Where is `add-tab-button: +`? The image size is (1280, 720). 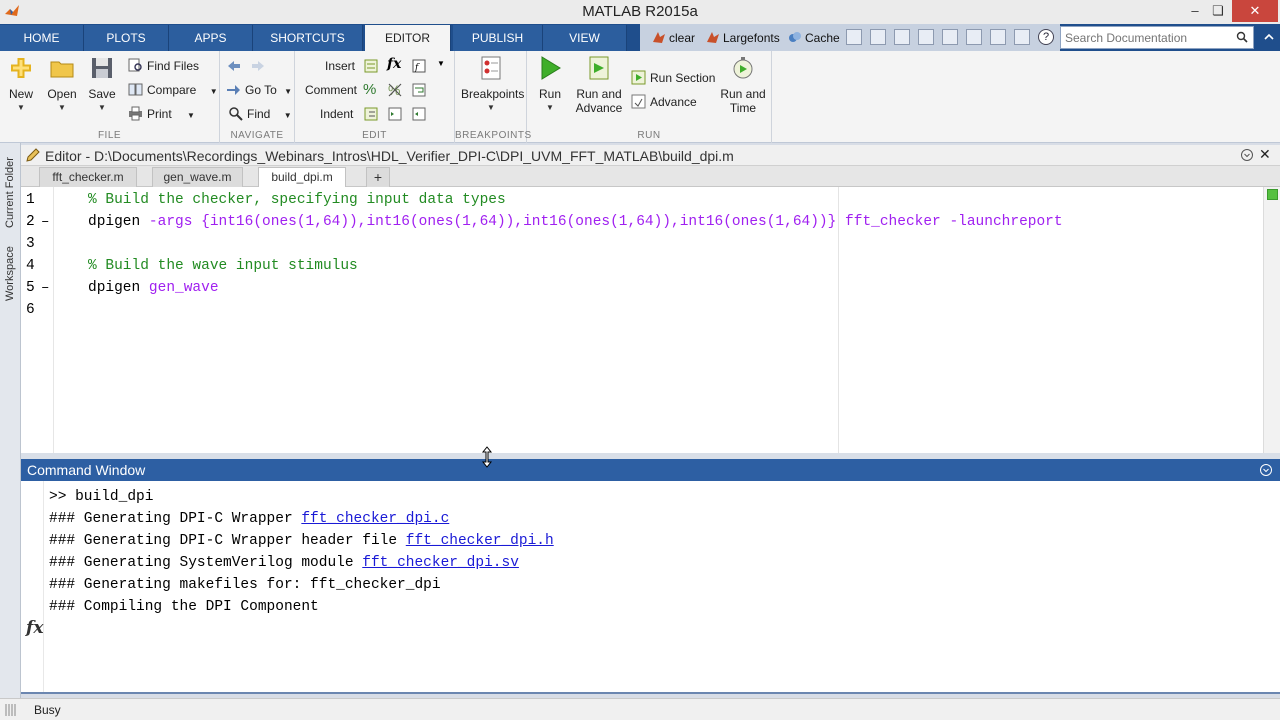 add-tab-button: + is located at coordinates (378, 177).